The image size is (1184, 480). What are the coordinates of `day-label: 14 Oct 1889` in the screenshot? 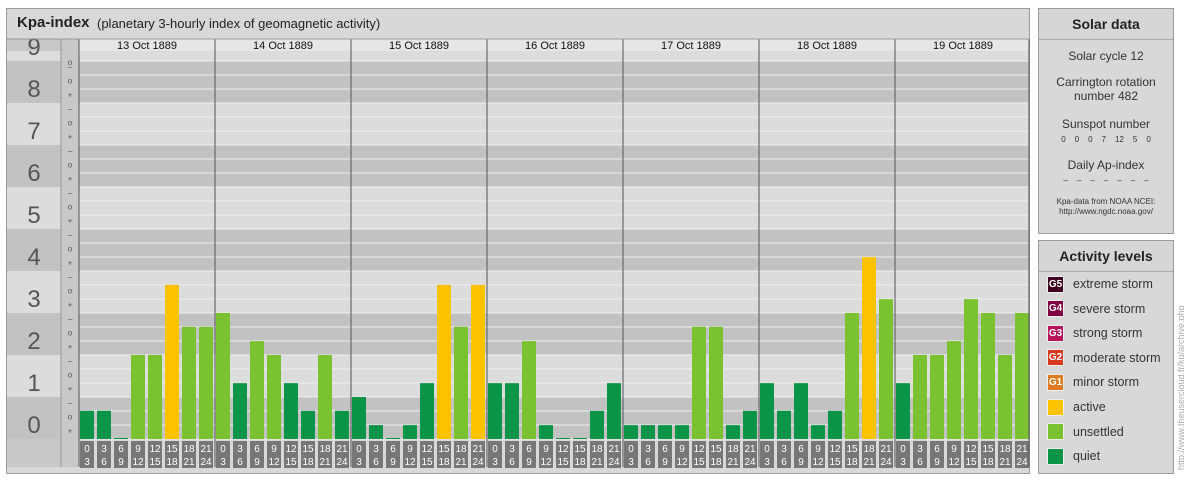 It's located at (283, 46).